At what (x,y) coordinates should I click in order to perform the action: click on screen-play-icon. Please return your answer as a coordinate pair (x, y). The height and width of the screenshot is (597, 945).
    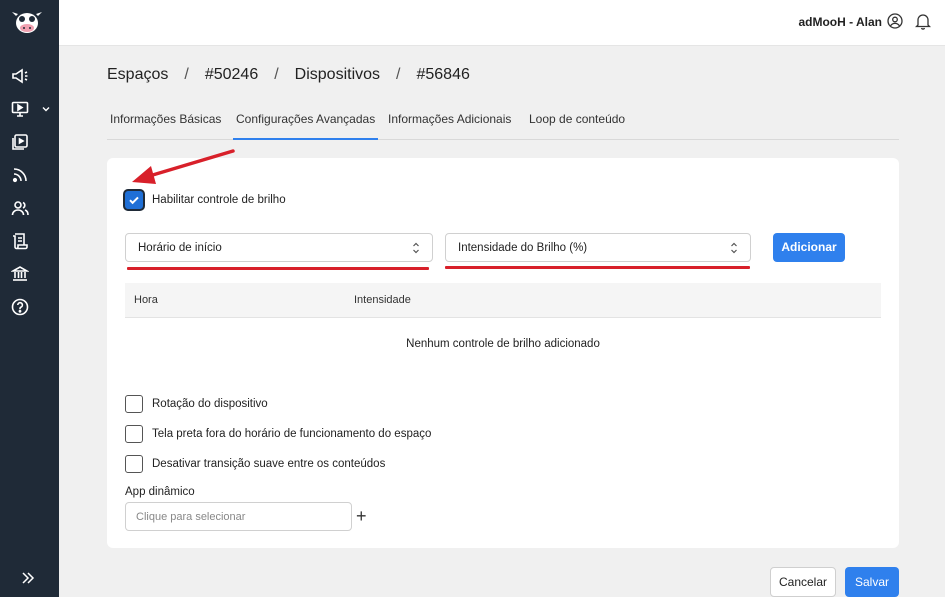
    Looking at the image, I should click on (20, 109).